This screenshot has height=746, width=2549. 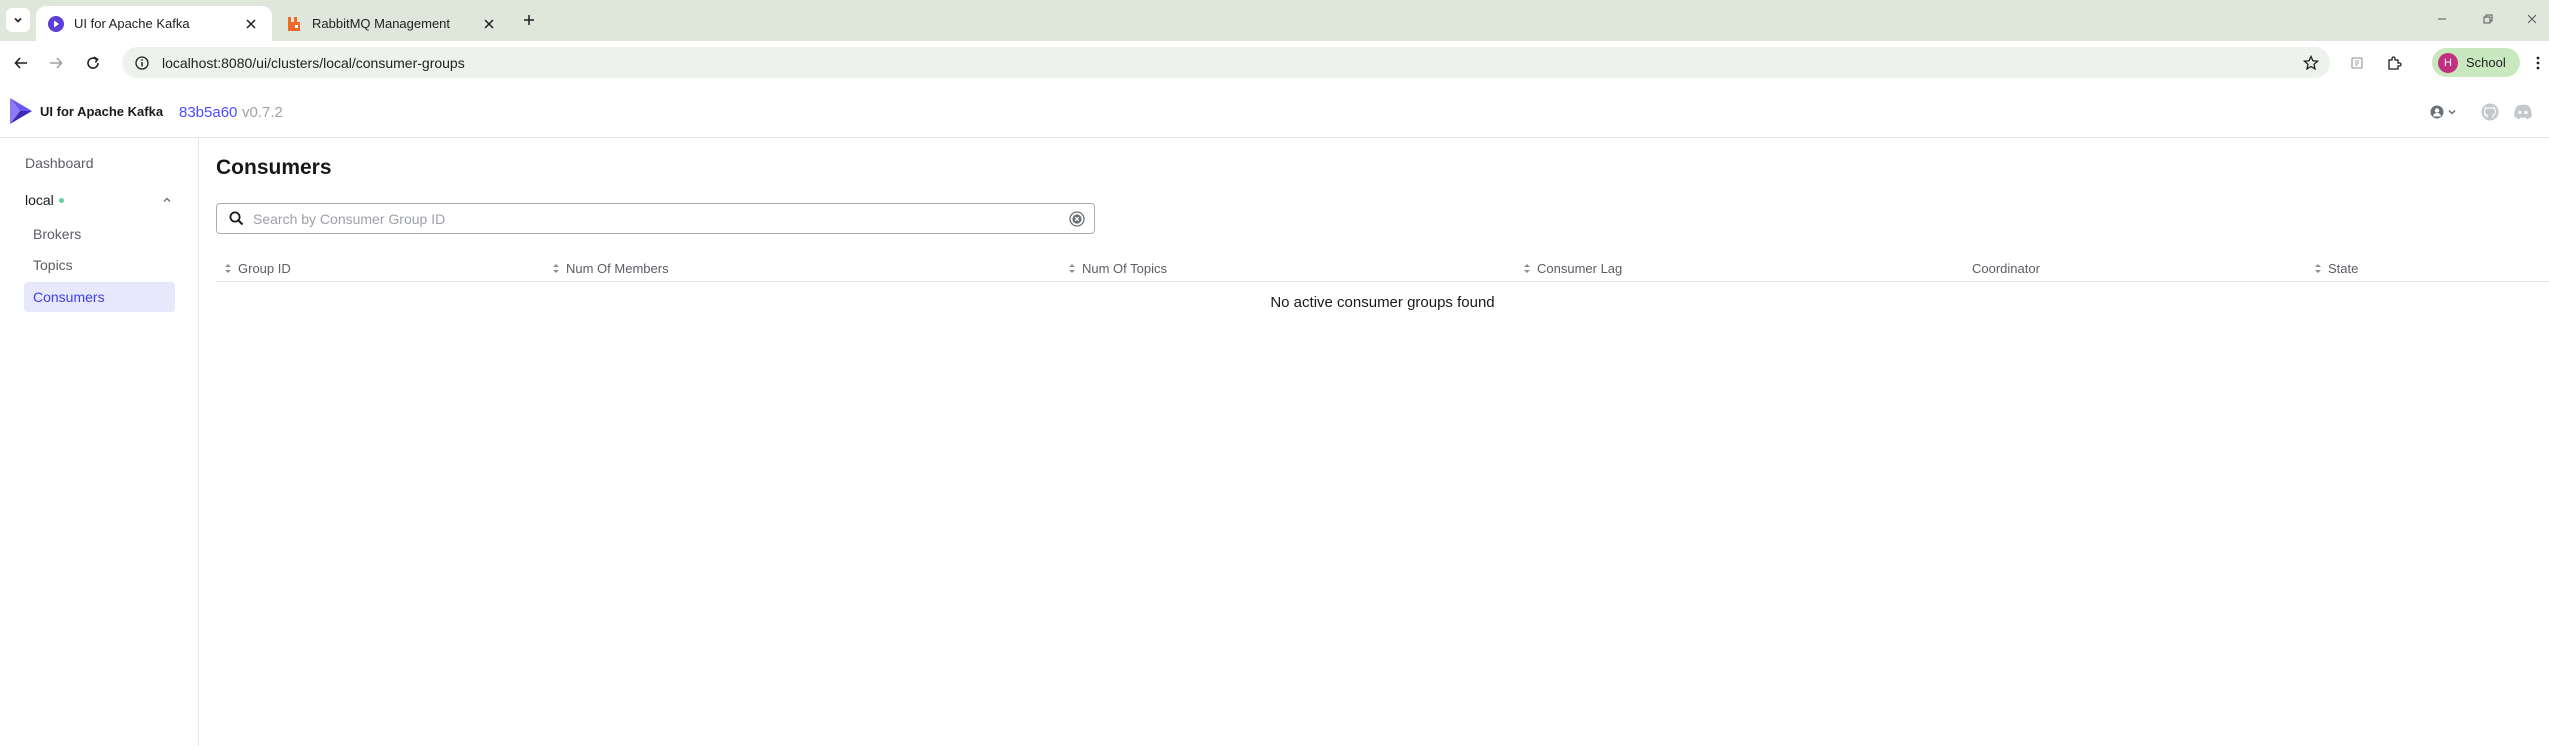 What do you see at coordinates (59, 163) in the screenshot?
I see `sidebar-item-dashboard: Dashboard` at bounding box center [59, 163].